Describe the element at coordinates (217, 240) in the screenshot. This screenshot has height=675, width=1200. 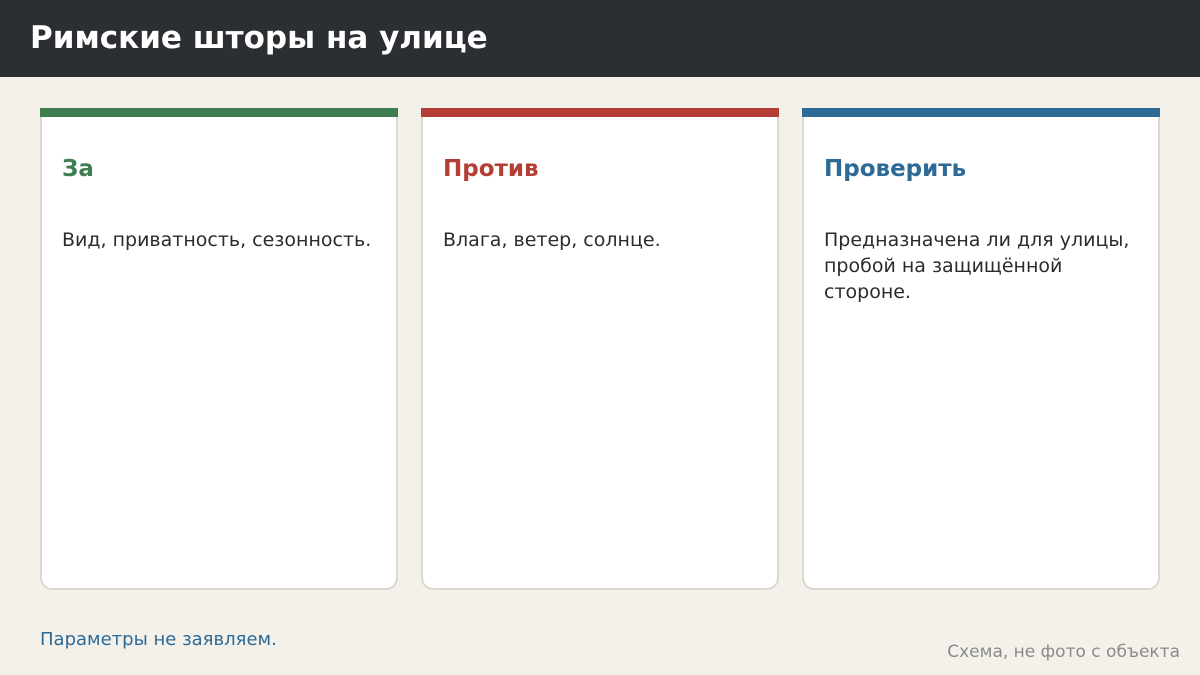
I see `card-pros-text: Вид, приватность, сезонность.` at that location.